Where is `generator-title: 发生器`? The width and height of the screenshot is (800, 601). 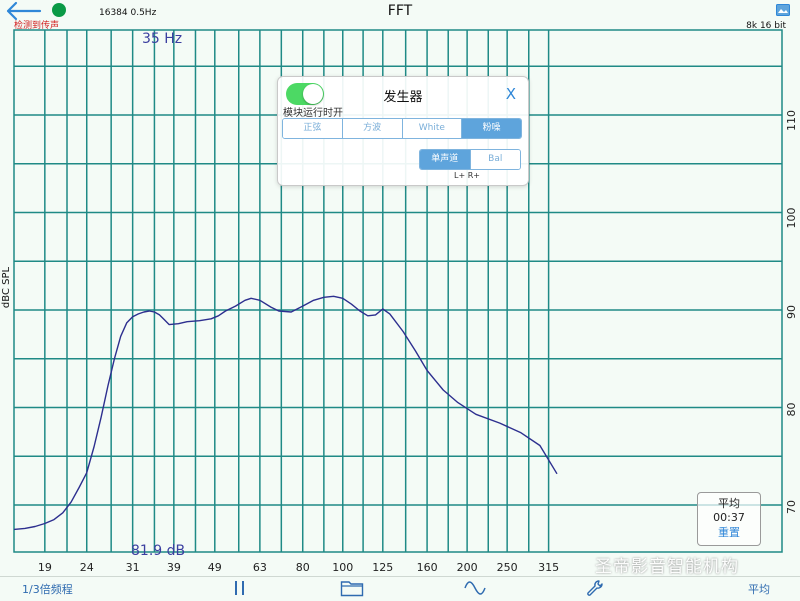
generator-title: 发生器 is located at coordinates (403, 97).